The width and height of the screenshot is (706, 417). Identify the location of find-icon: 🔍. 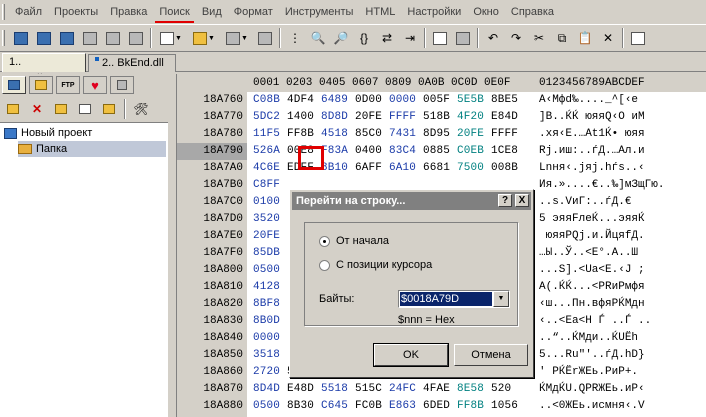
(318, 38).